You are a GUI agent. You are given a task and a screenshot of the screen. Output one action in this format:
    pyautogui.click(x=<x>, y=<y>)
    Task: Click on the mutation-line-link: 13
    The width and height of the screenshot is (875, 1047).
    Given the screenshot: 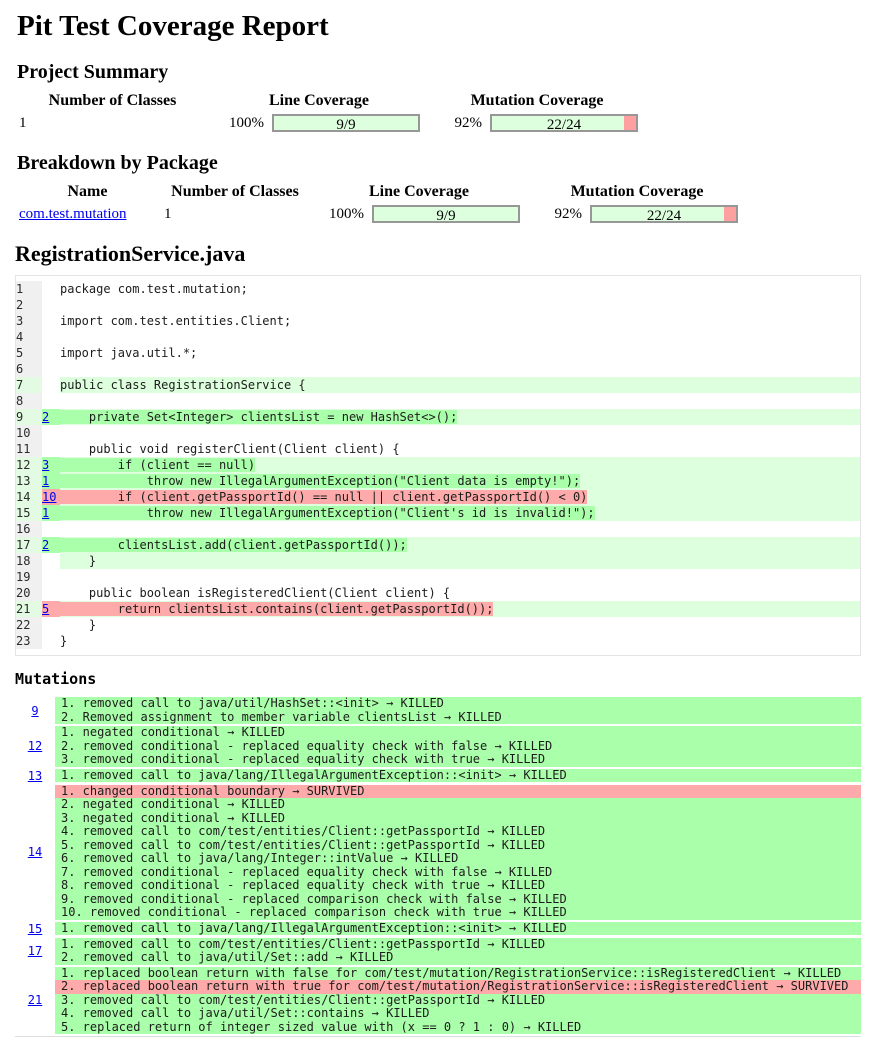 What is the action you would take?
    pyautogui.click(x=35, y=776)
    